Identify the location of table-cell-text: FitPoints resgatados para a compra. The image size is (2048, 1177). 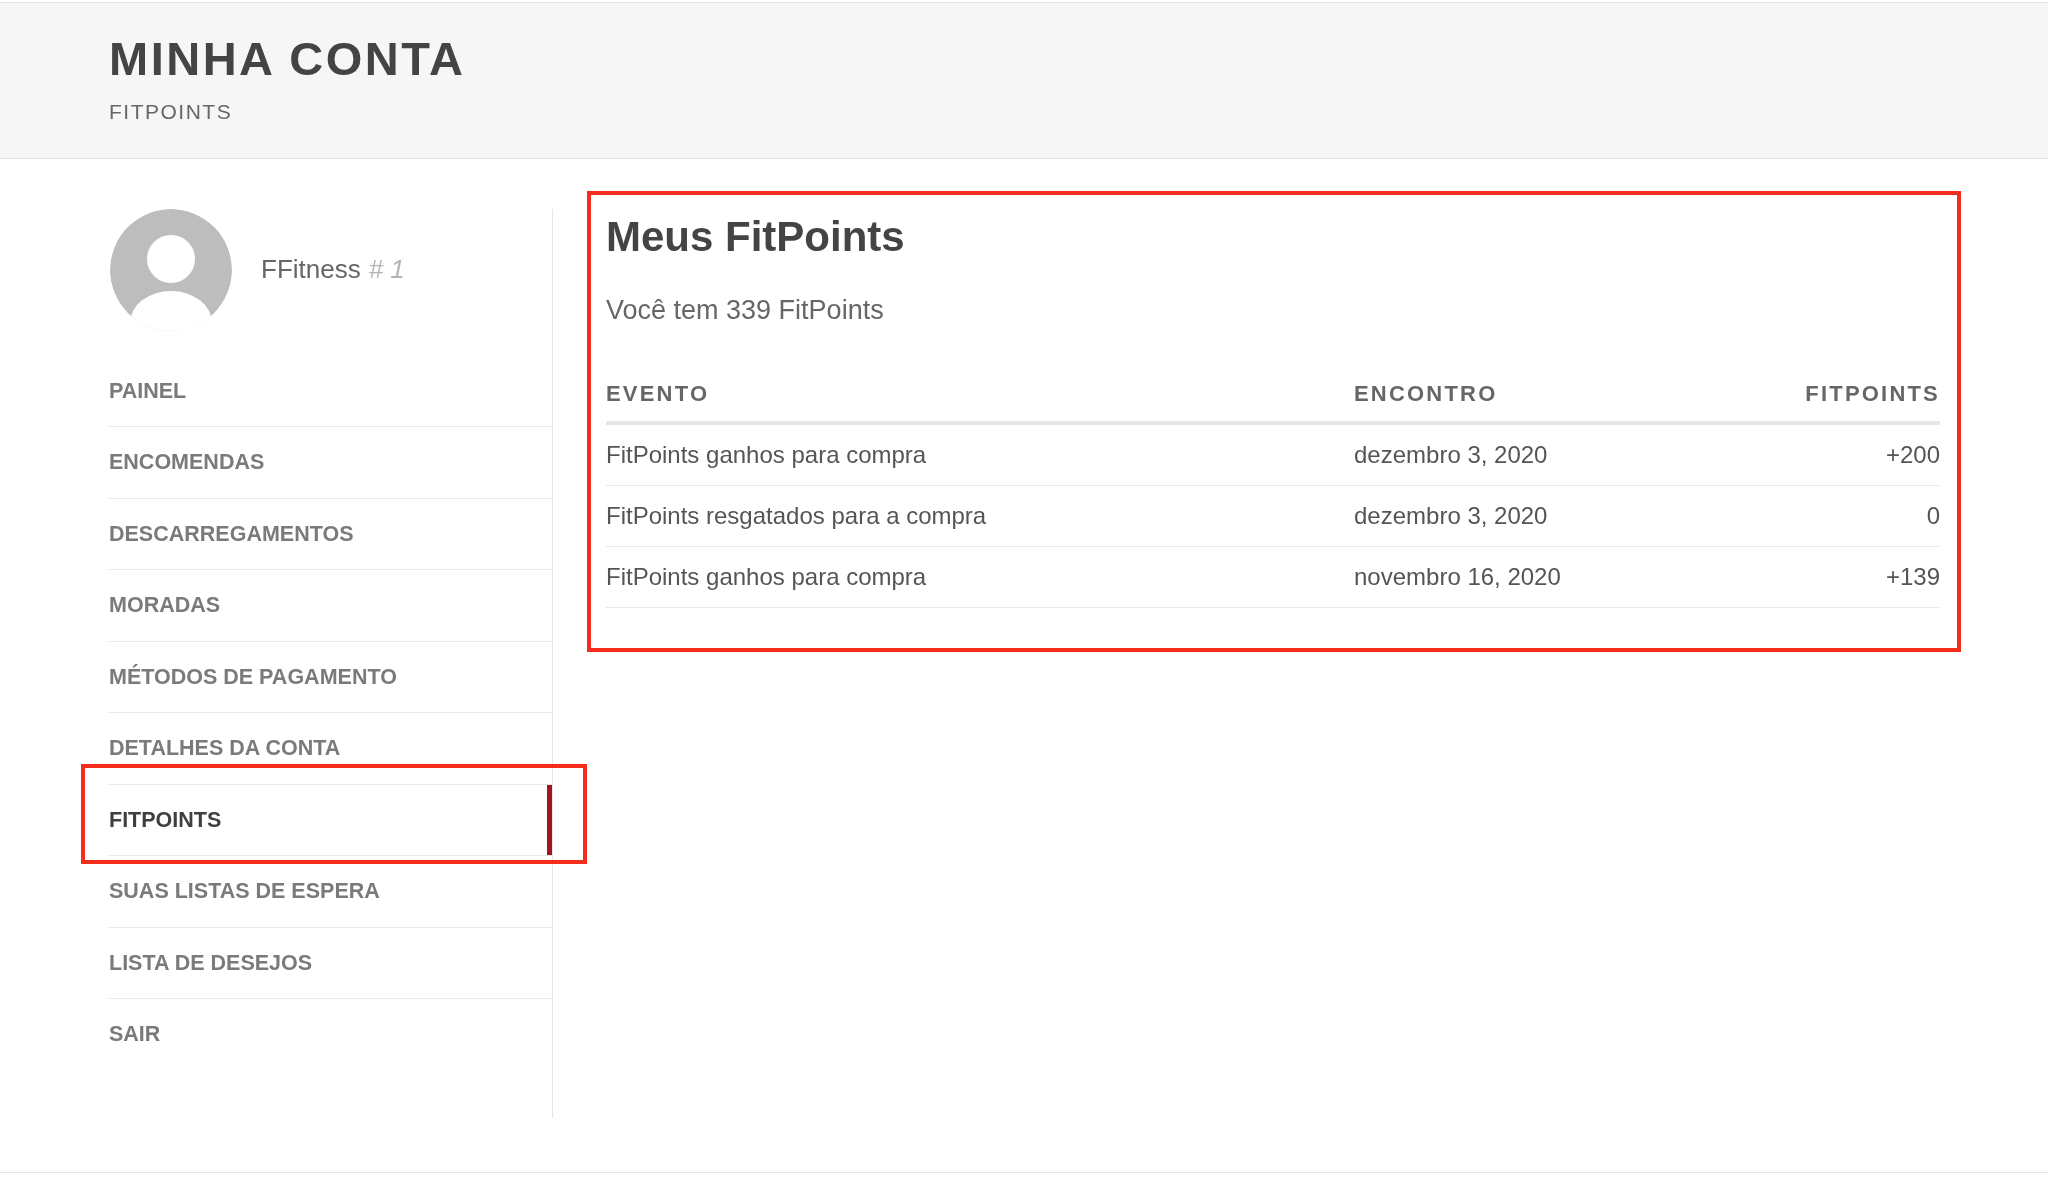
(797, 515).